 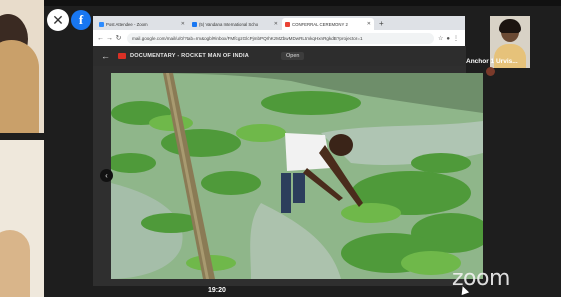 I want to click on new-tab-button: +, so click(x=381, y=24).